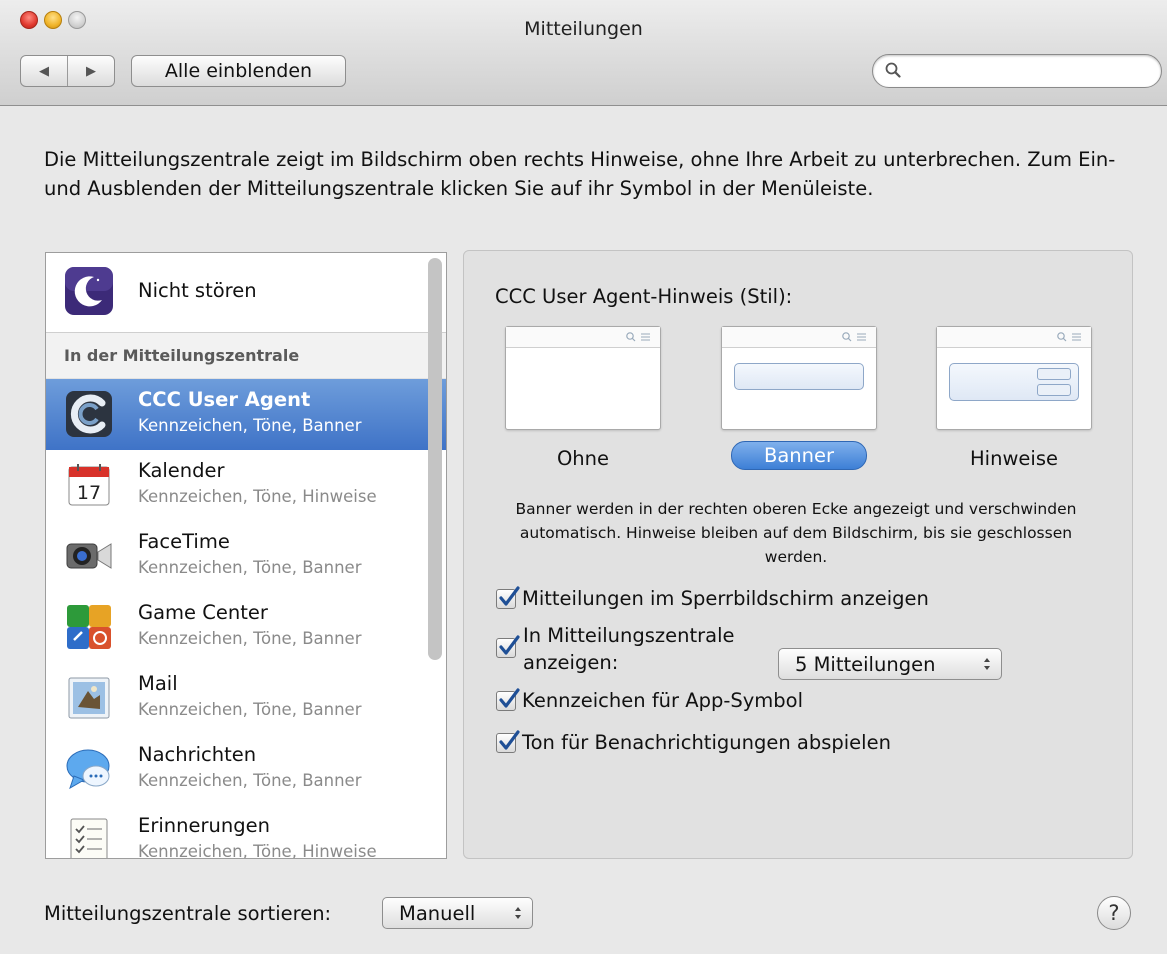  I want to click on sound-checkbox, so click(508, 741).